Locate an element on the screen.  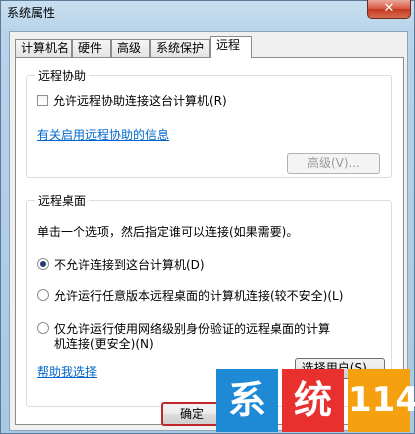
option-deny-radio is located at coordinates (43, 264).